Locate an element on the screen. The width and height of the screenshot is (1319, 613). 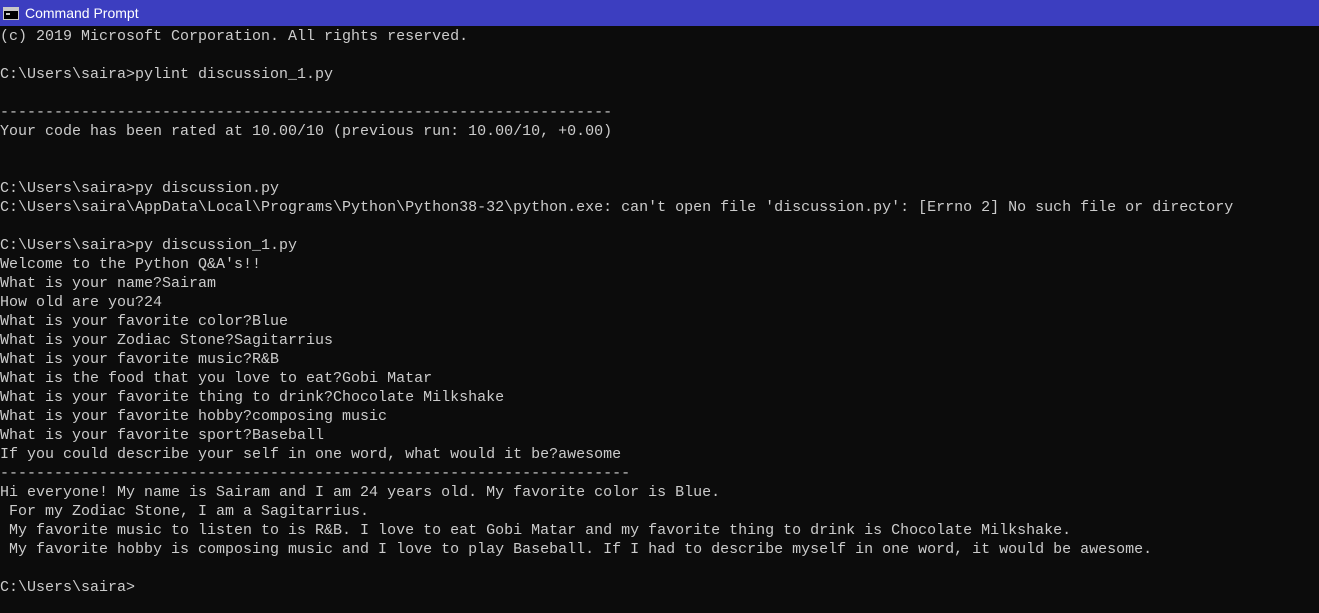
console-line: What is your Zodiac Stone?Sagitarrius is located at coordinates (167, 340).